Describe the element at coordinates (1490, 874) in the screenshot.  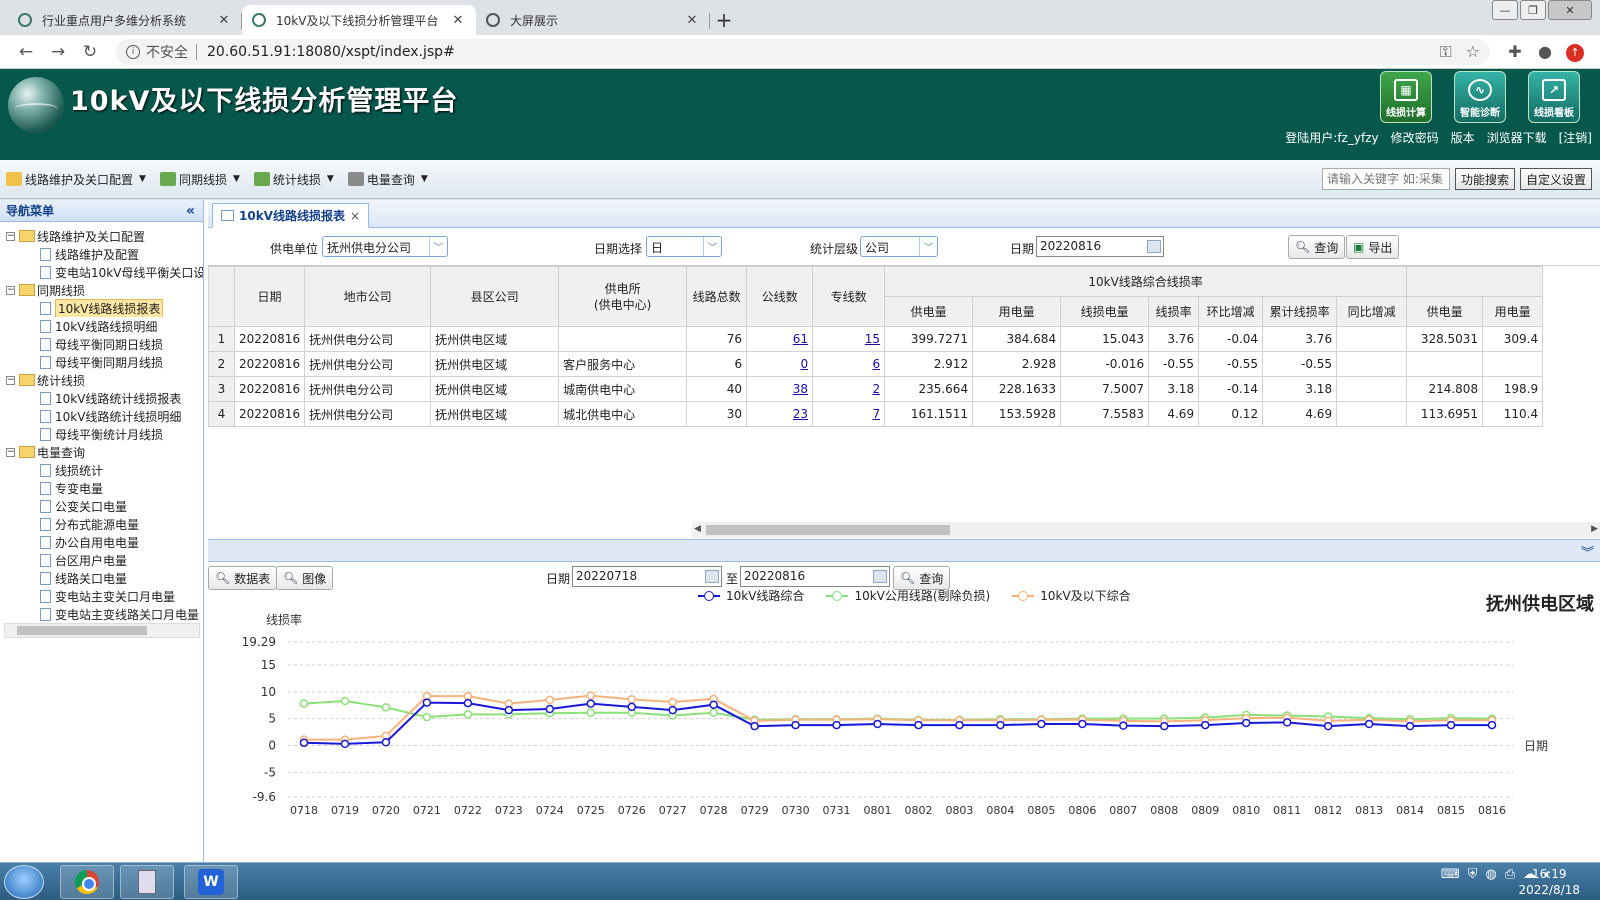
I see `network-icon: ◍` at that location.